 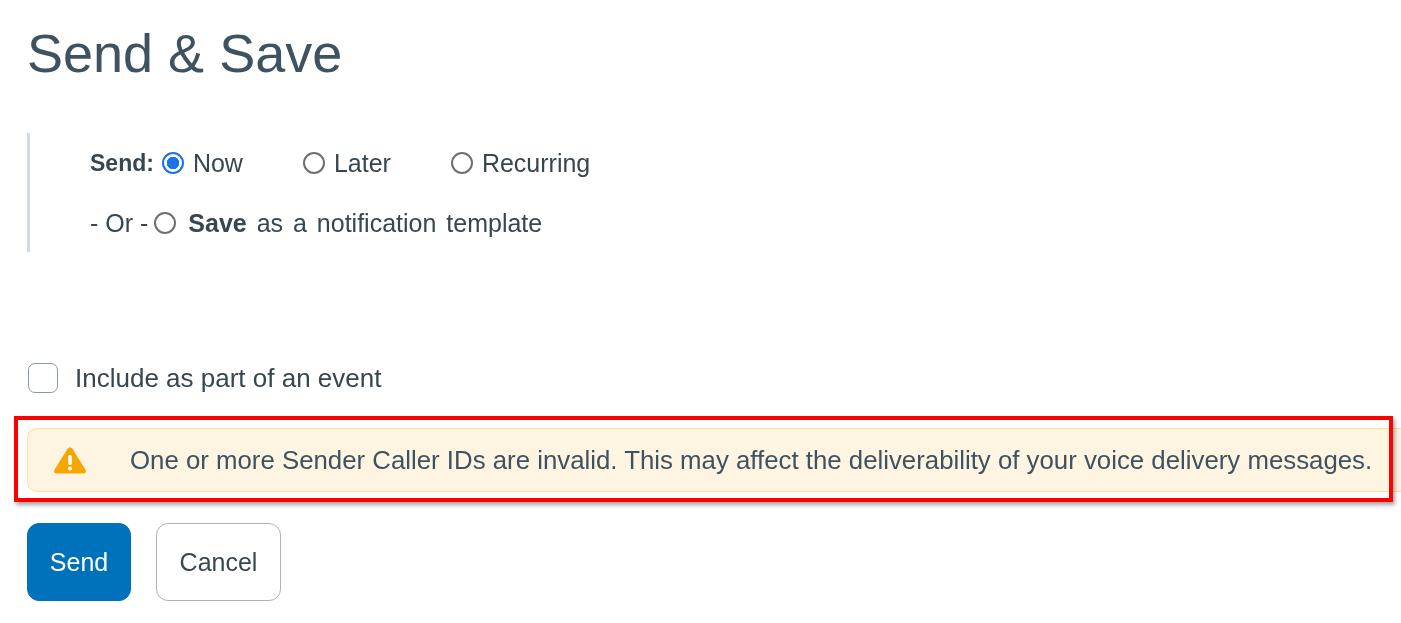 I want to click on radio-label: Later, so click(x=362, y=163).